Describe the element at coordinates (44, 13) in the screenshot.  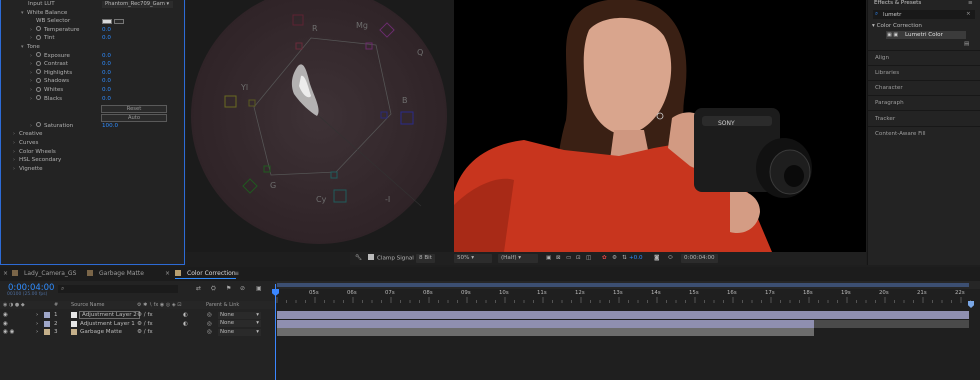
I see `white-balance-toggle: ▾ White Balance` at that location.